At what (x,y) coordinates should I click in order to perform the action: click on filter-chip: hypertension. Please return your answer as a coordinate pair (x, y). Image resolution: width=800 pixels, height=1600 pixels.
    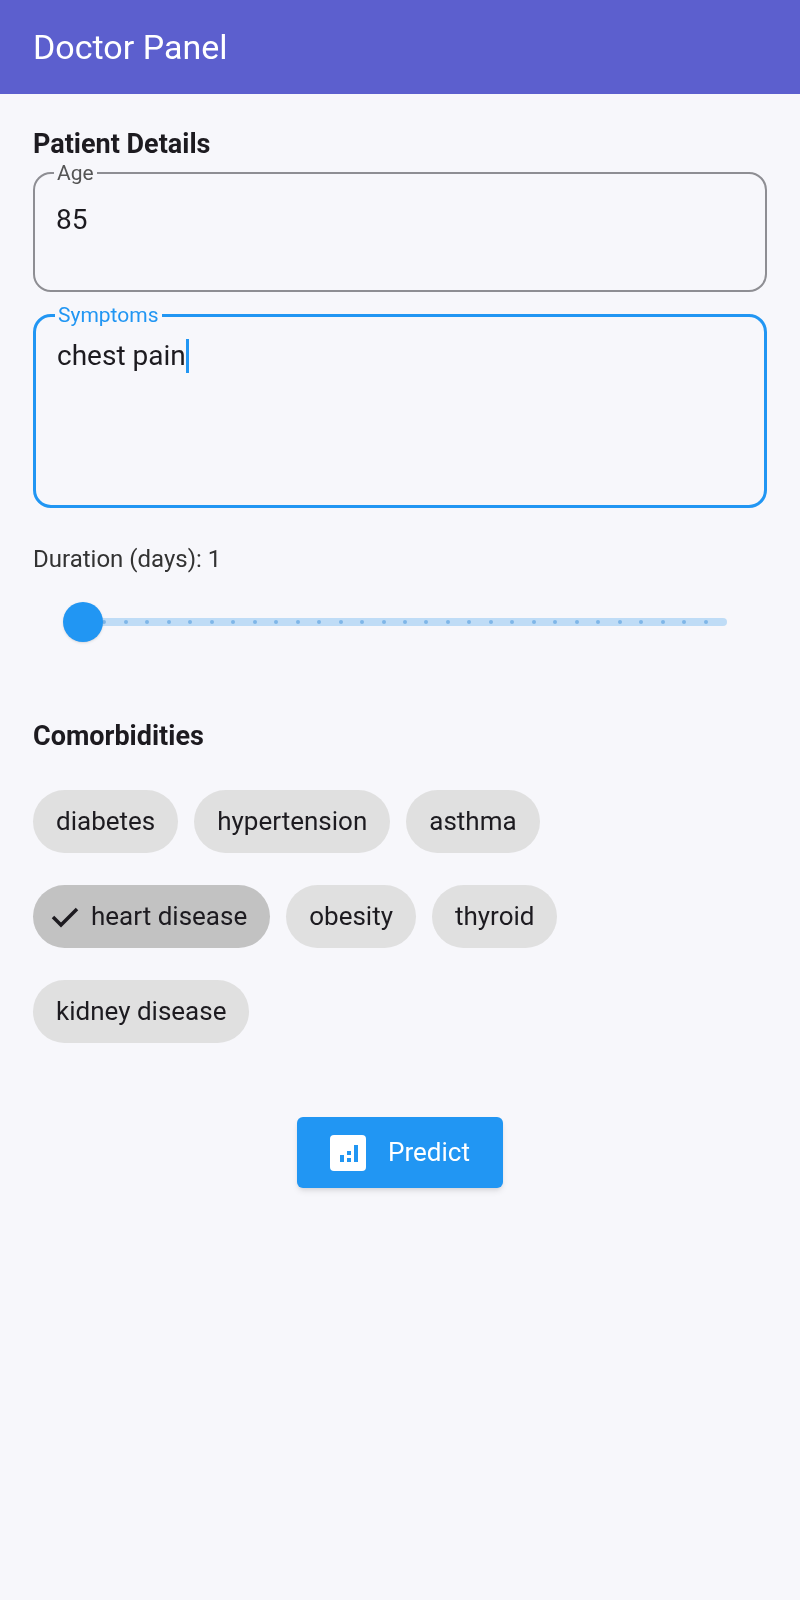
    Looking at the image, I should click on (292, 821).